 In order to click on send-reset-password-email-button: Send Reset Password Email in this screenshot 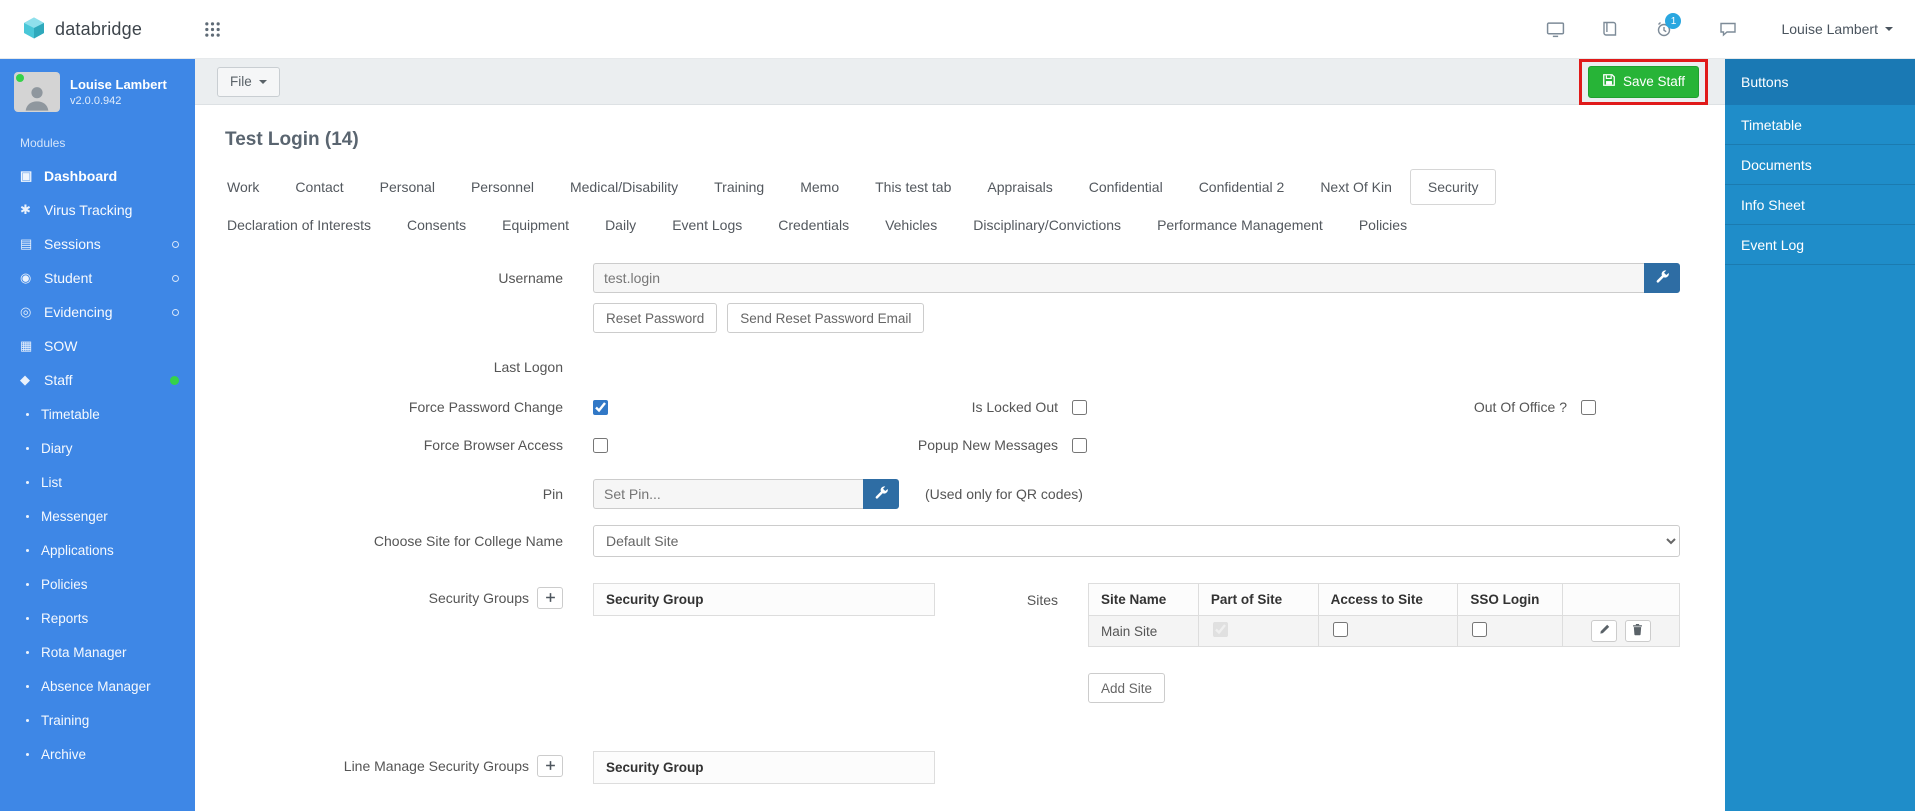, I will do `click(826, 318)`.